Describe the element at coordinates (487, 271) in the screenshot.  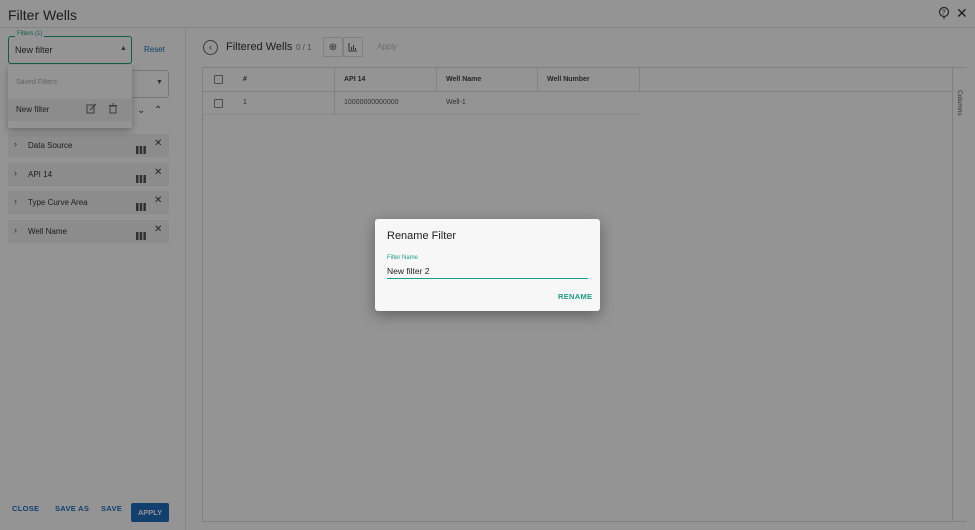
I see `filter-name-input` at that location.